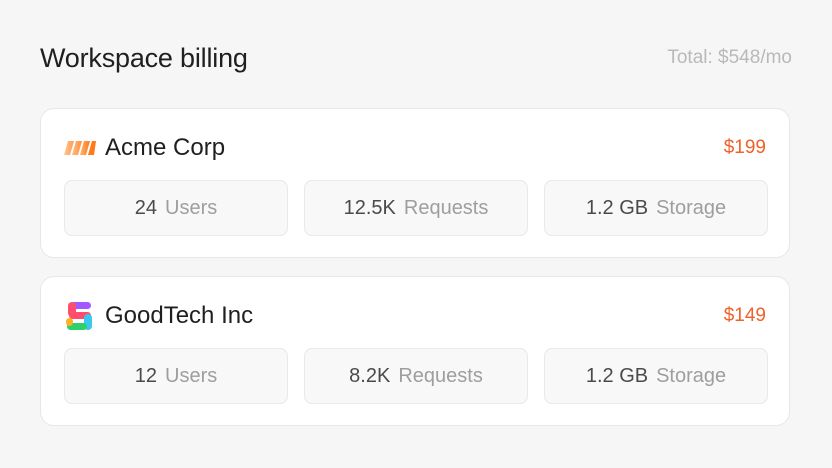 The image size is (832, 468). What do you see at coordinates (179, 315) in the screenshot?
I see `org-name: GoodTech Inc` at bounding box center [179, 315].